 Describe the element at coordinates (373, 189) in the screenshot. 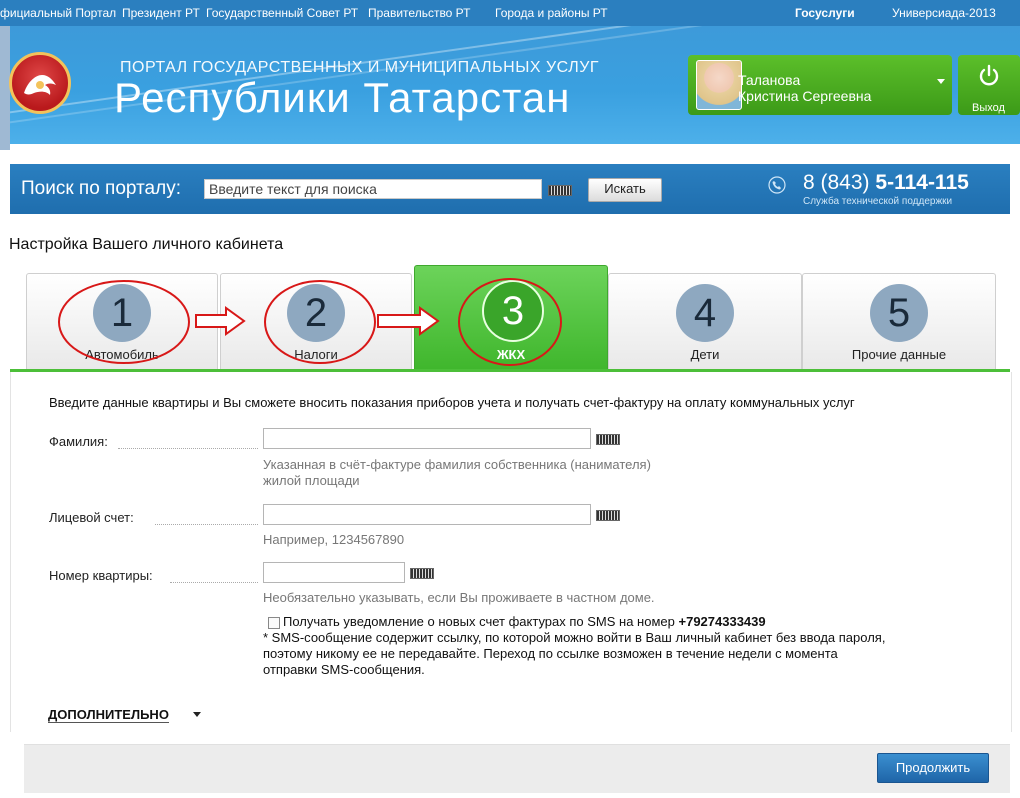

I see `search-input` at that location.